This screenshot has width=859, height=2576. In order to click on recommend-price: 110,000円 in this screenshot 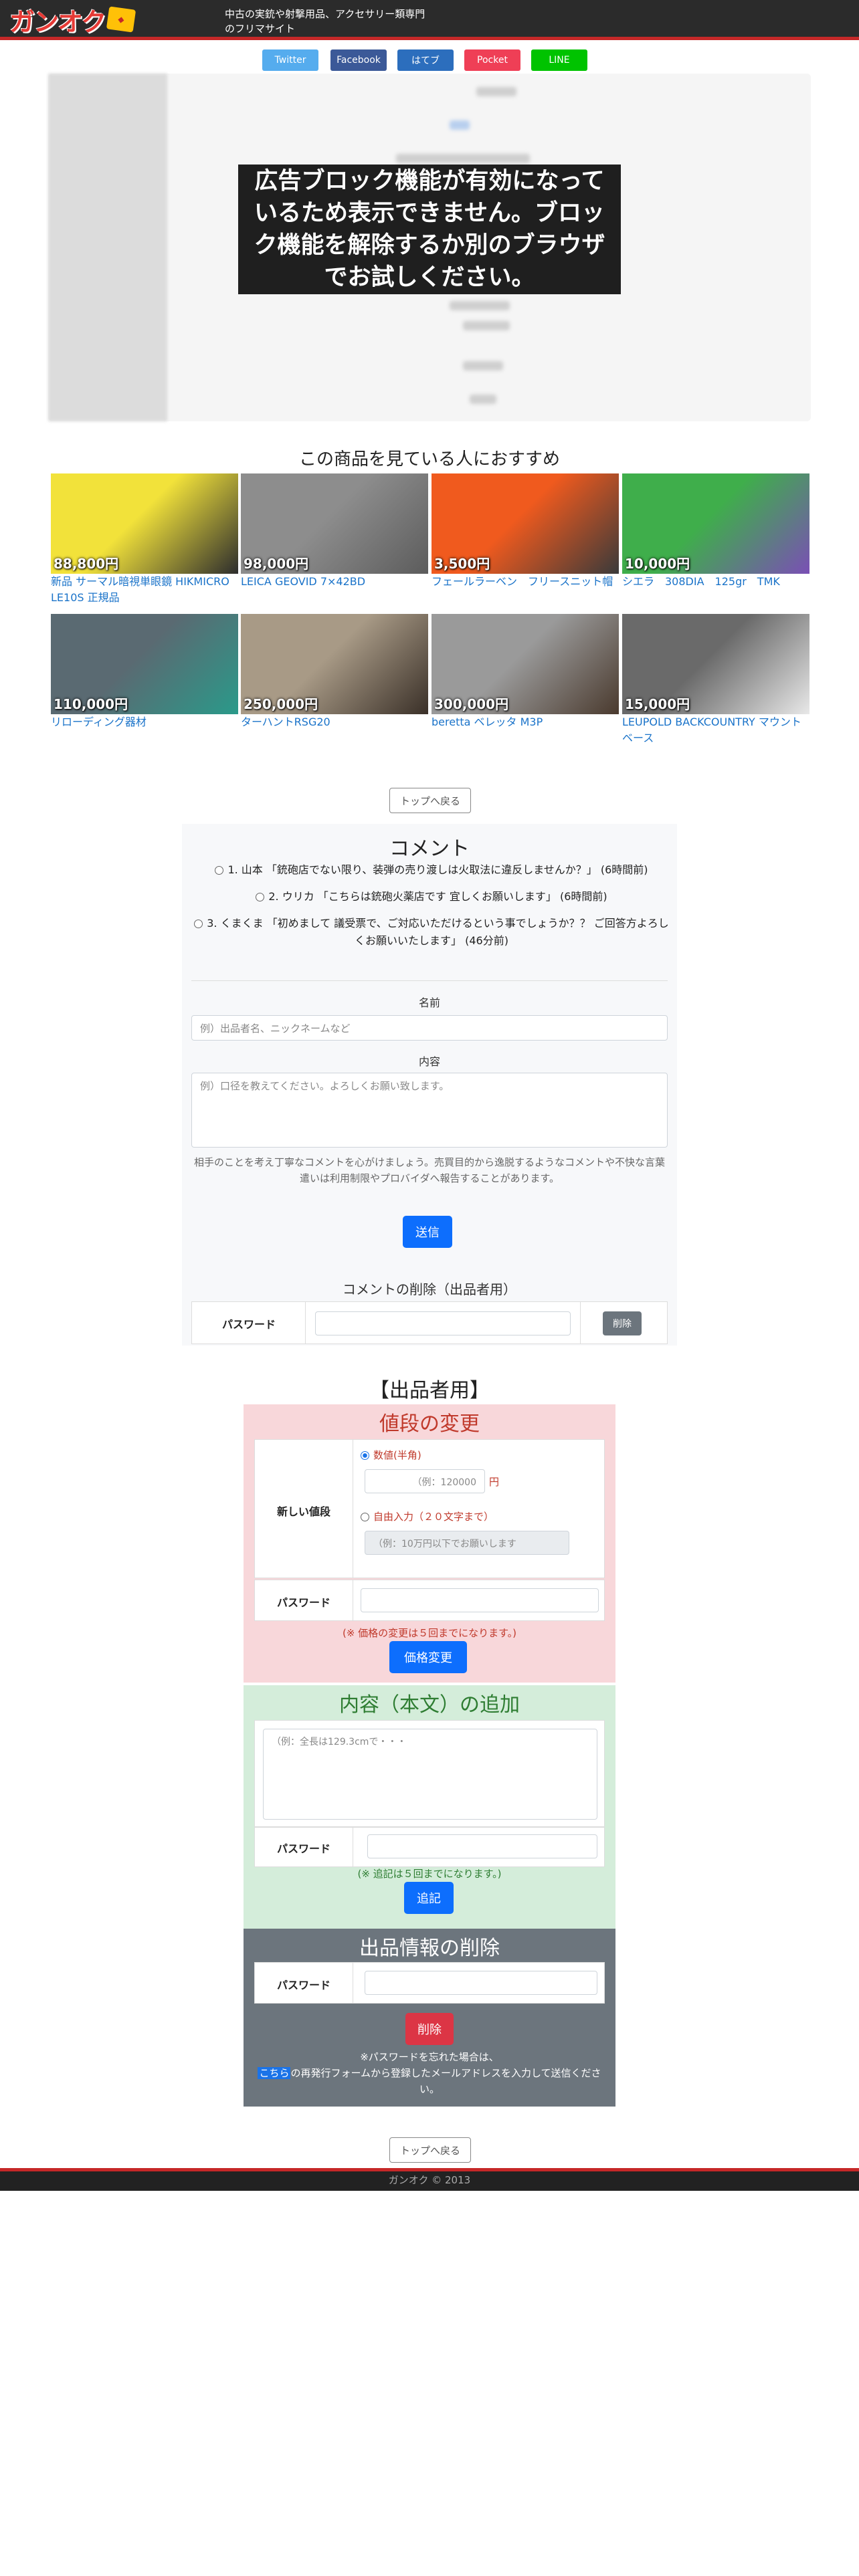, I will do `click(91, 704)`.